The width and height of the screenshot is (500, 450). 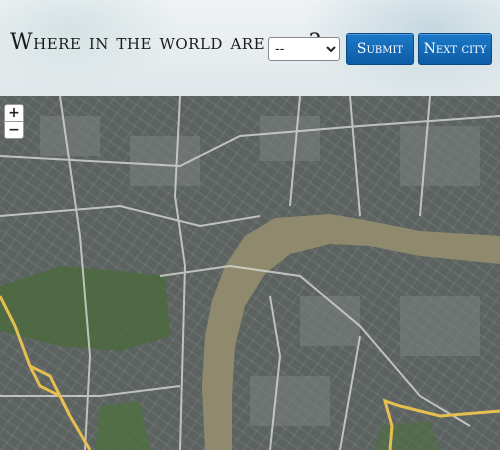 I want to click on zoom-in-button: +, so click(x=14, y=113).